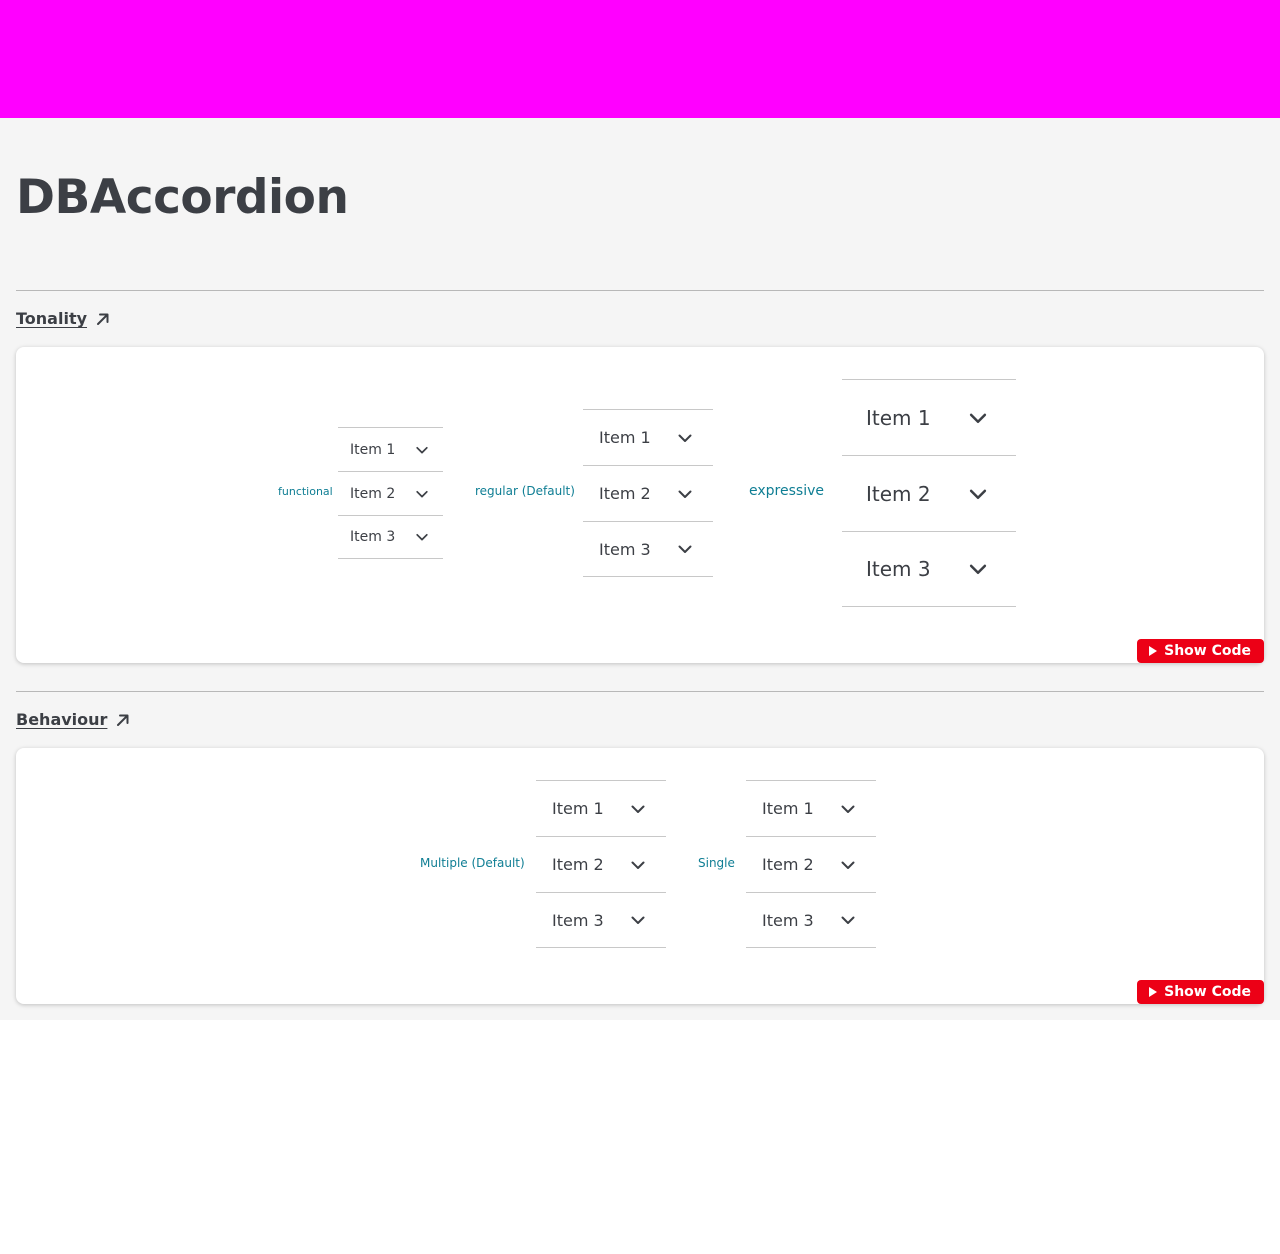  I want to click on page-title: DBAccordion, so click(182, 197).